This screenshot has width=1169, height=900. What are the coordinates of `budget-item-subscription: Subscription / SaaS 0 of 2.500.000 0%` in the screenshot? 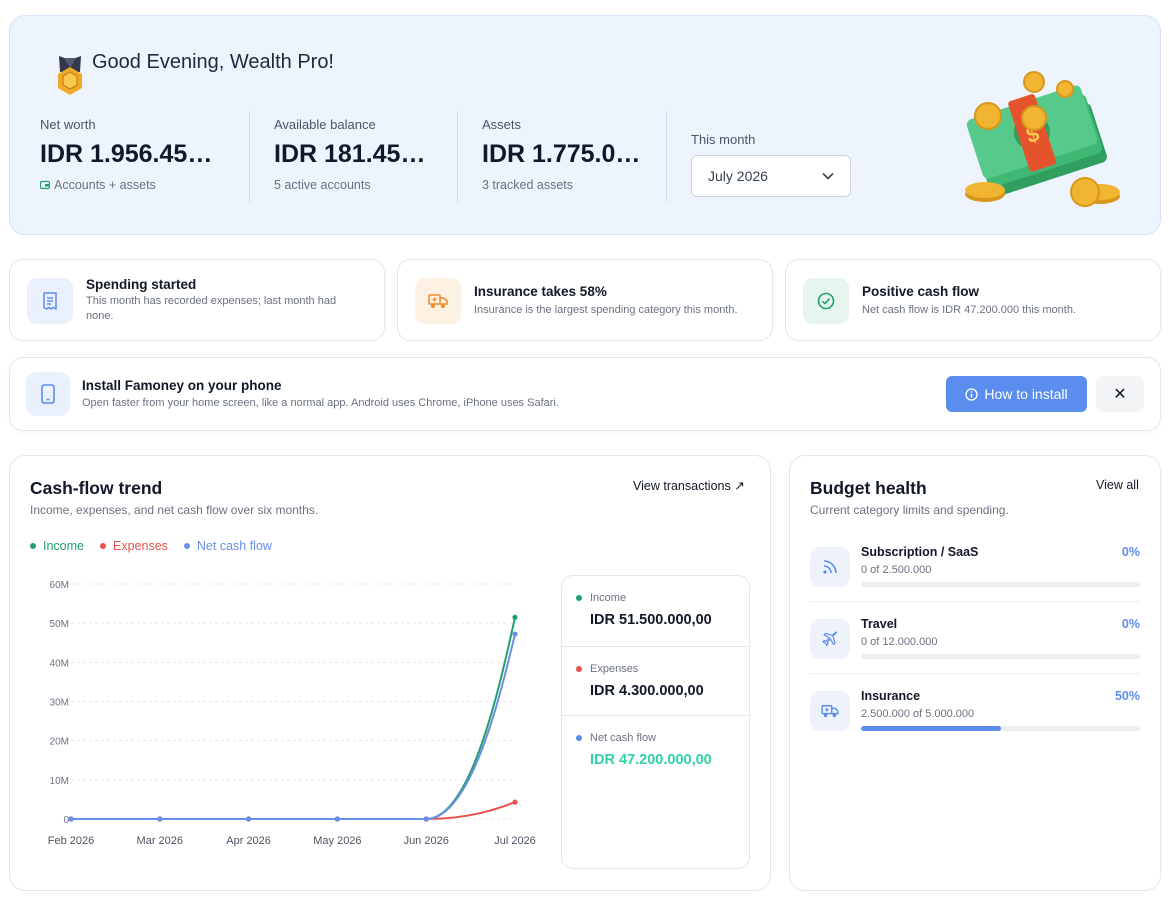 It's located at (975, 575).